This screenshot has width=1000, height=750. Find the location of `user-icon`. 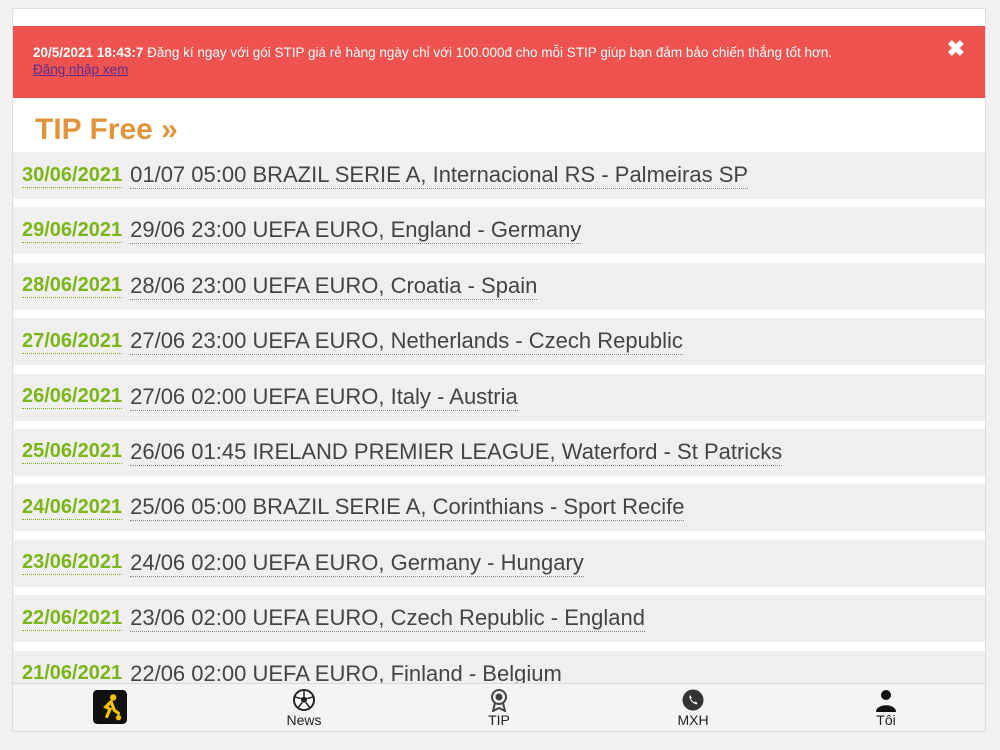

user-icon is located at coordinates (886, 701).